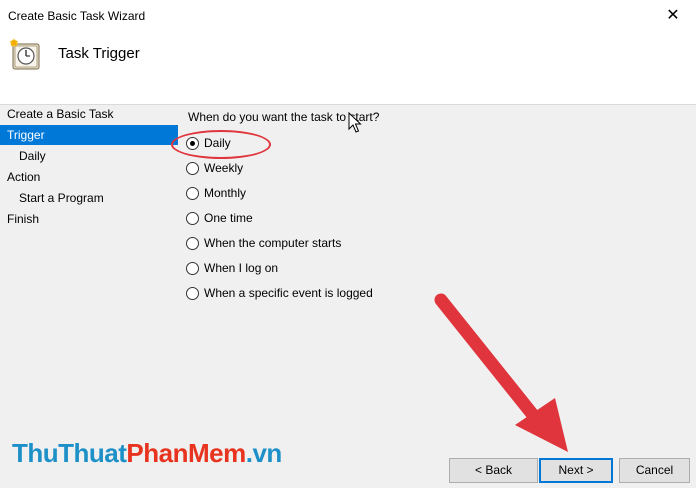 The image size is (696, 488). I want to click on sidebar-item-label: Daily, so click(32, 156).